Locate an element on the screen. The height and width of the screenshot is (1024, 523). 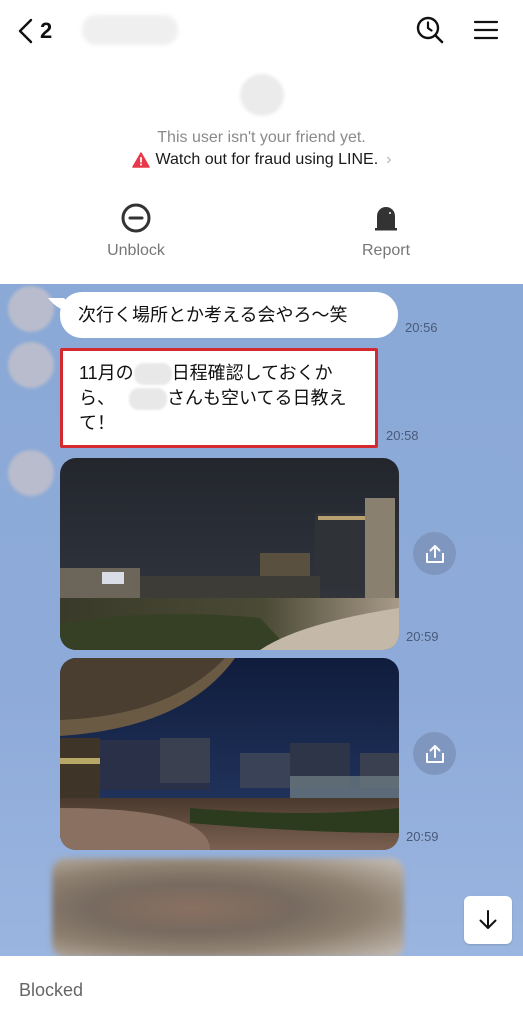
search-history-icon is located at coordinates (430, 30).